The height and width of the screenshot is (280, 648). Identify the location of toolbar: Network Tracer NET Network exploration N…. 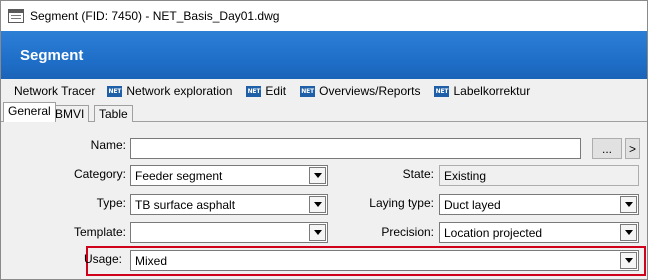
(324, 91).